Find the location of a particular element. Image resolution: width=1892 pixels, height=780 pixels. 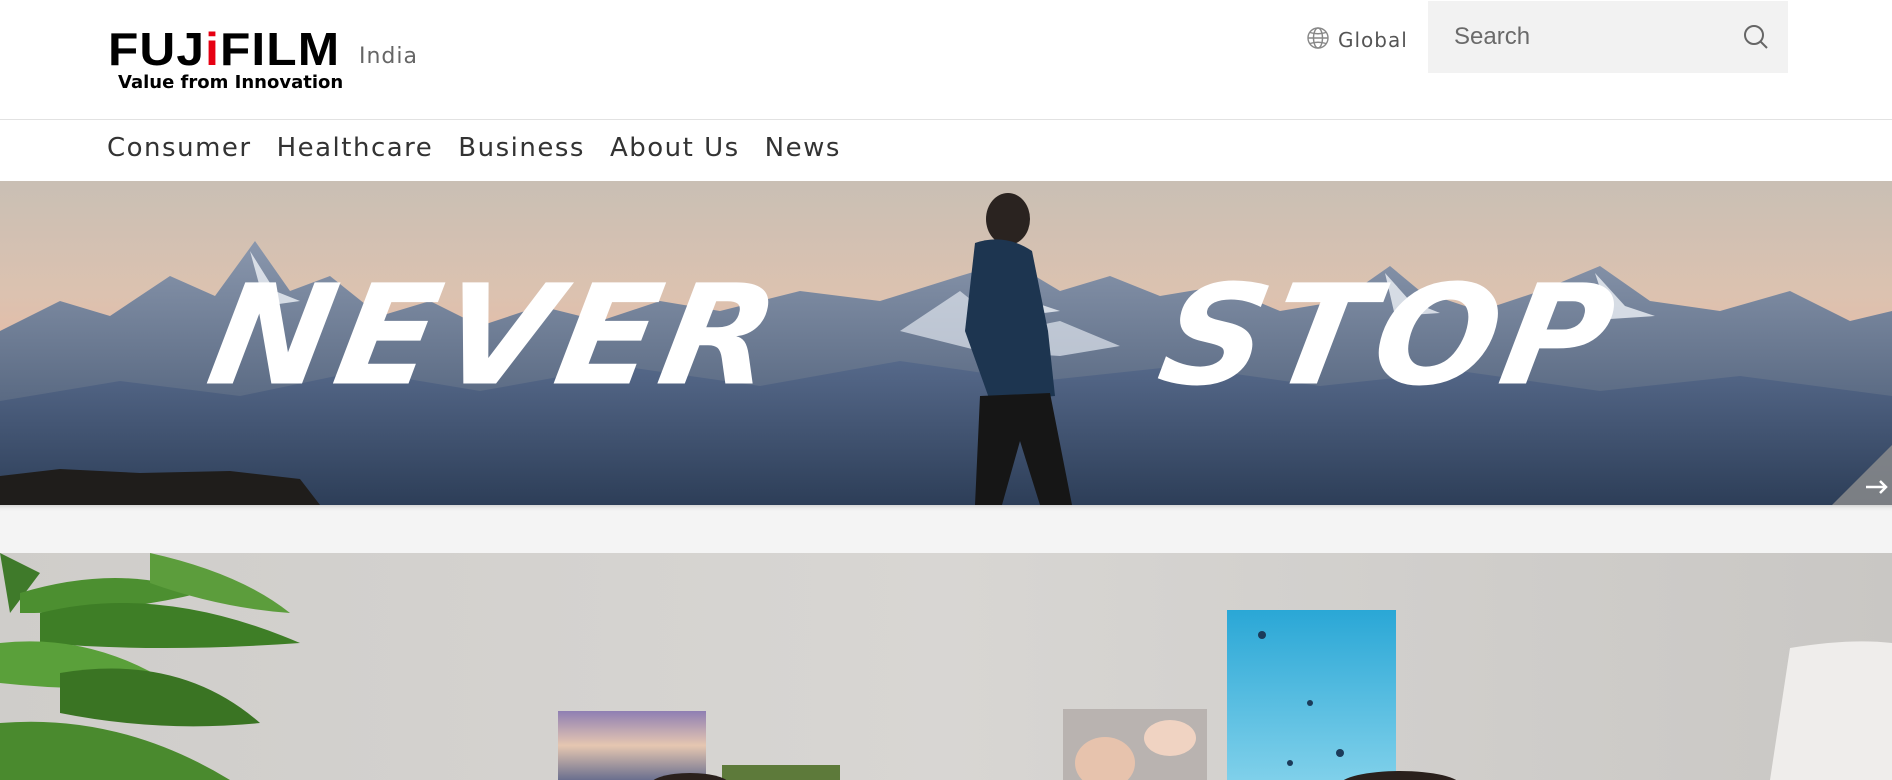

nav-item-healthcare: Healthcare is located at coordinates (355, 148).